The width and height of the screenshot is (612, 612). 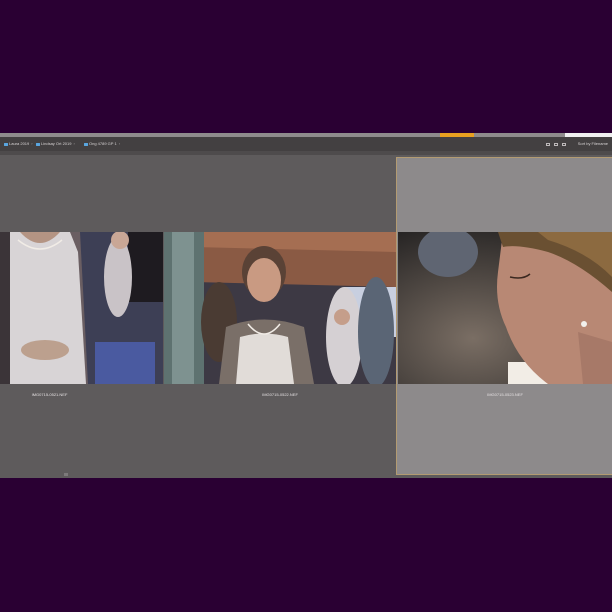 I want to click on resize-handle, so click(x=66, y=474).